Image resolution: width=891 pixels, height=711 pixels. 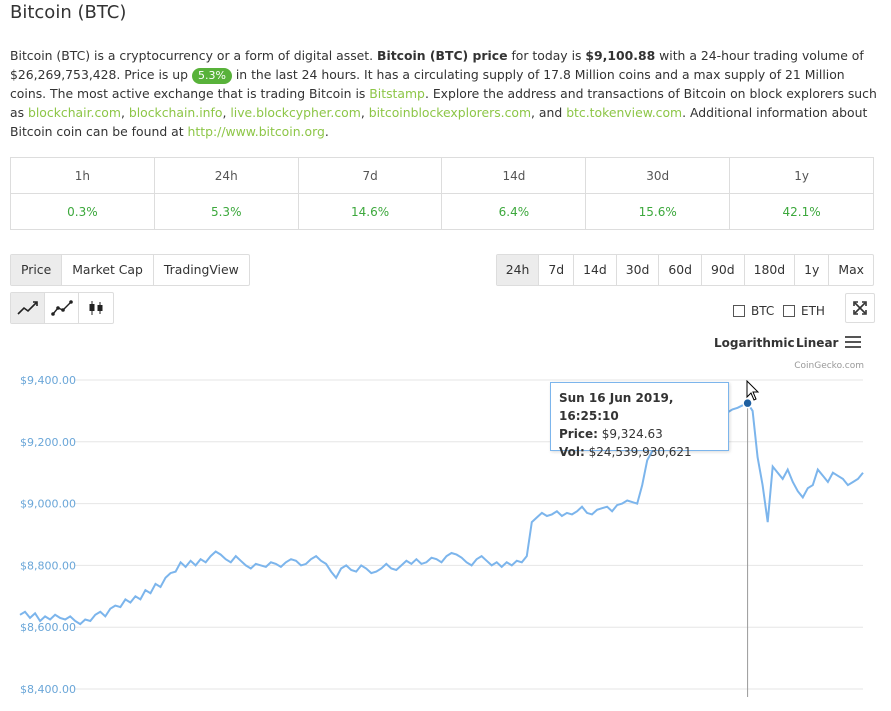 What do you see at coordinates (829, 366) in the screenshot?
I see `chart-credit: CoinGecko.com` at bounding box center [829, 366].